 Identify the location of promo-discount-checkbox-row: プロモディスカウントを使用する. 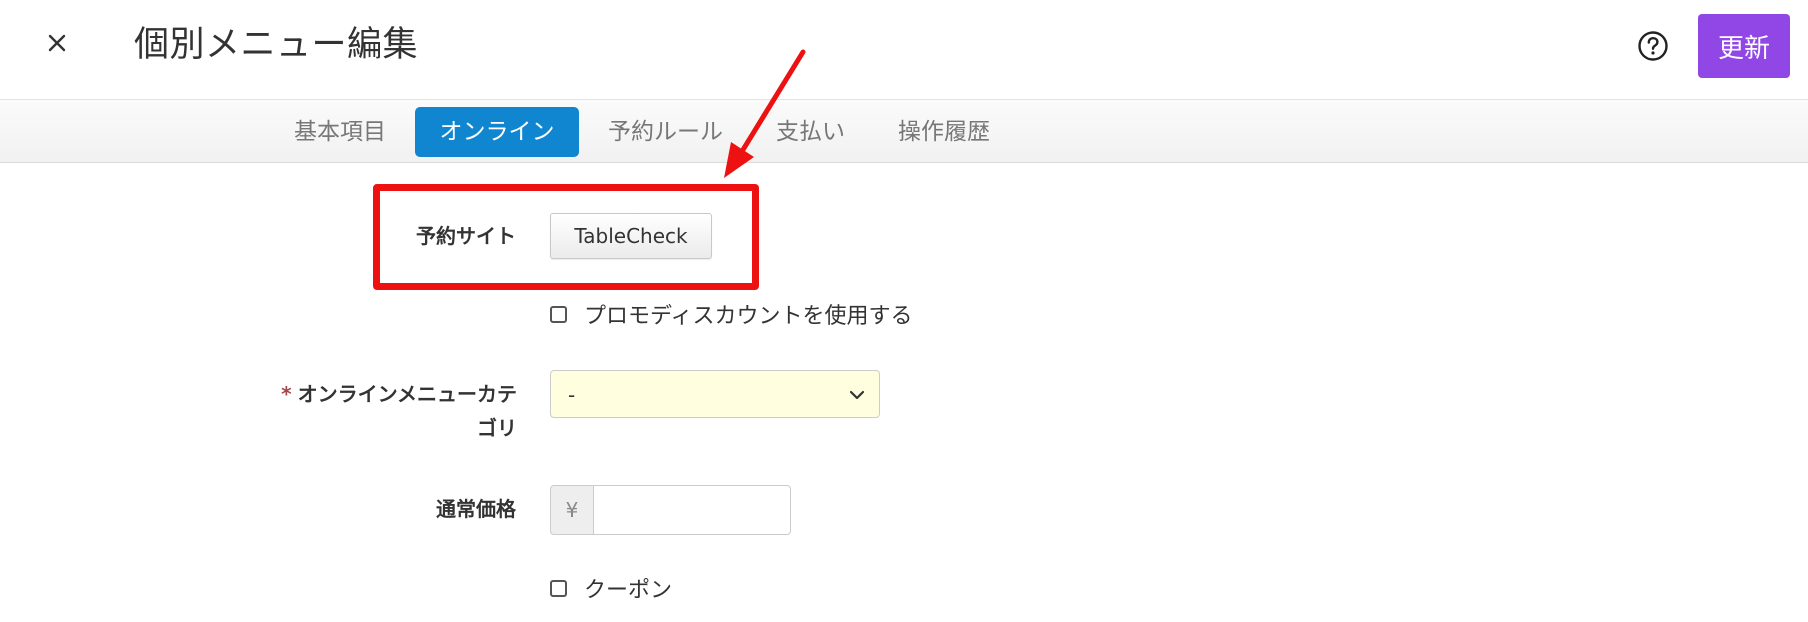
(731, 314).